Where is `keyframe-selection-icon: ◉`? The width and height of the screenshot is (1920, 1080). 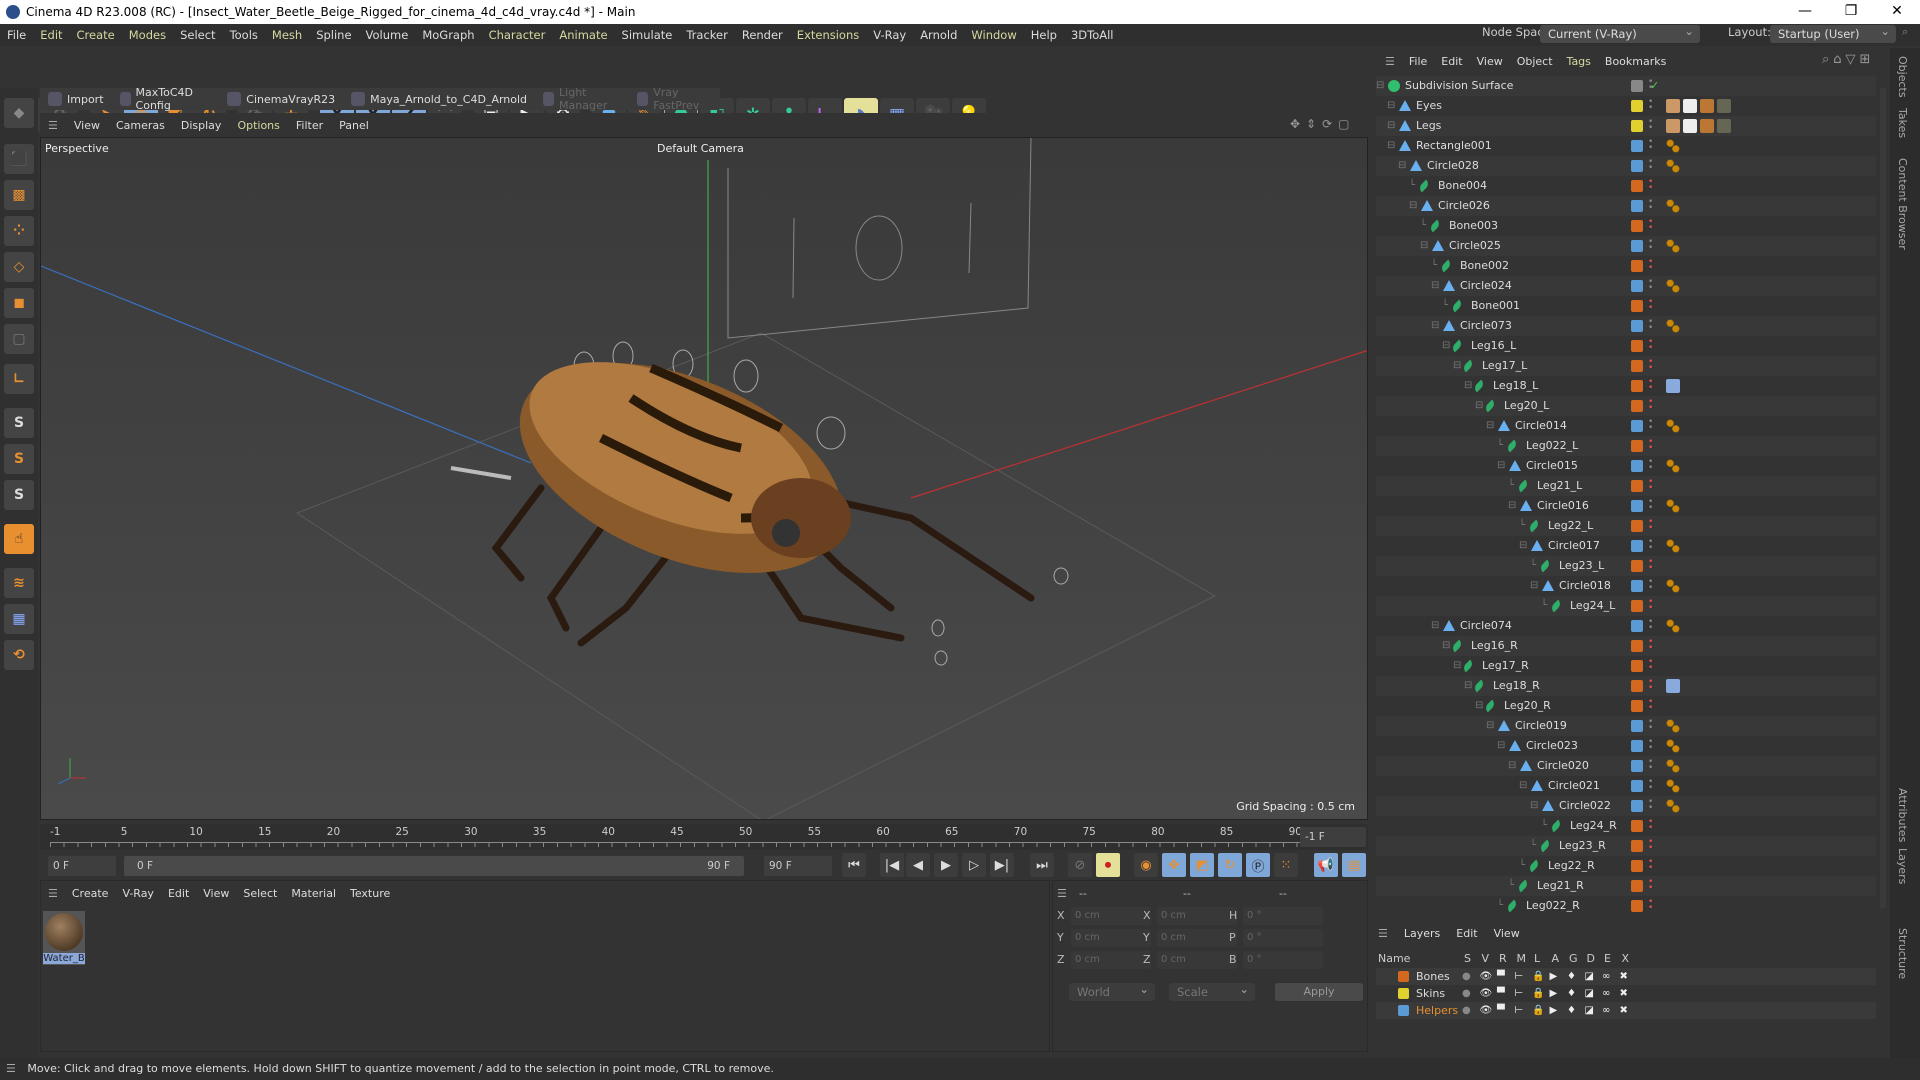
keyframe-selection-icon: ◉ is located at coordinates (1146, 865).